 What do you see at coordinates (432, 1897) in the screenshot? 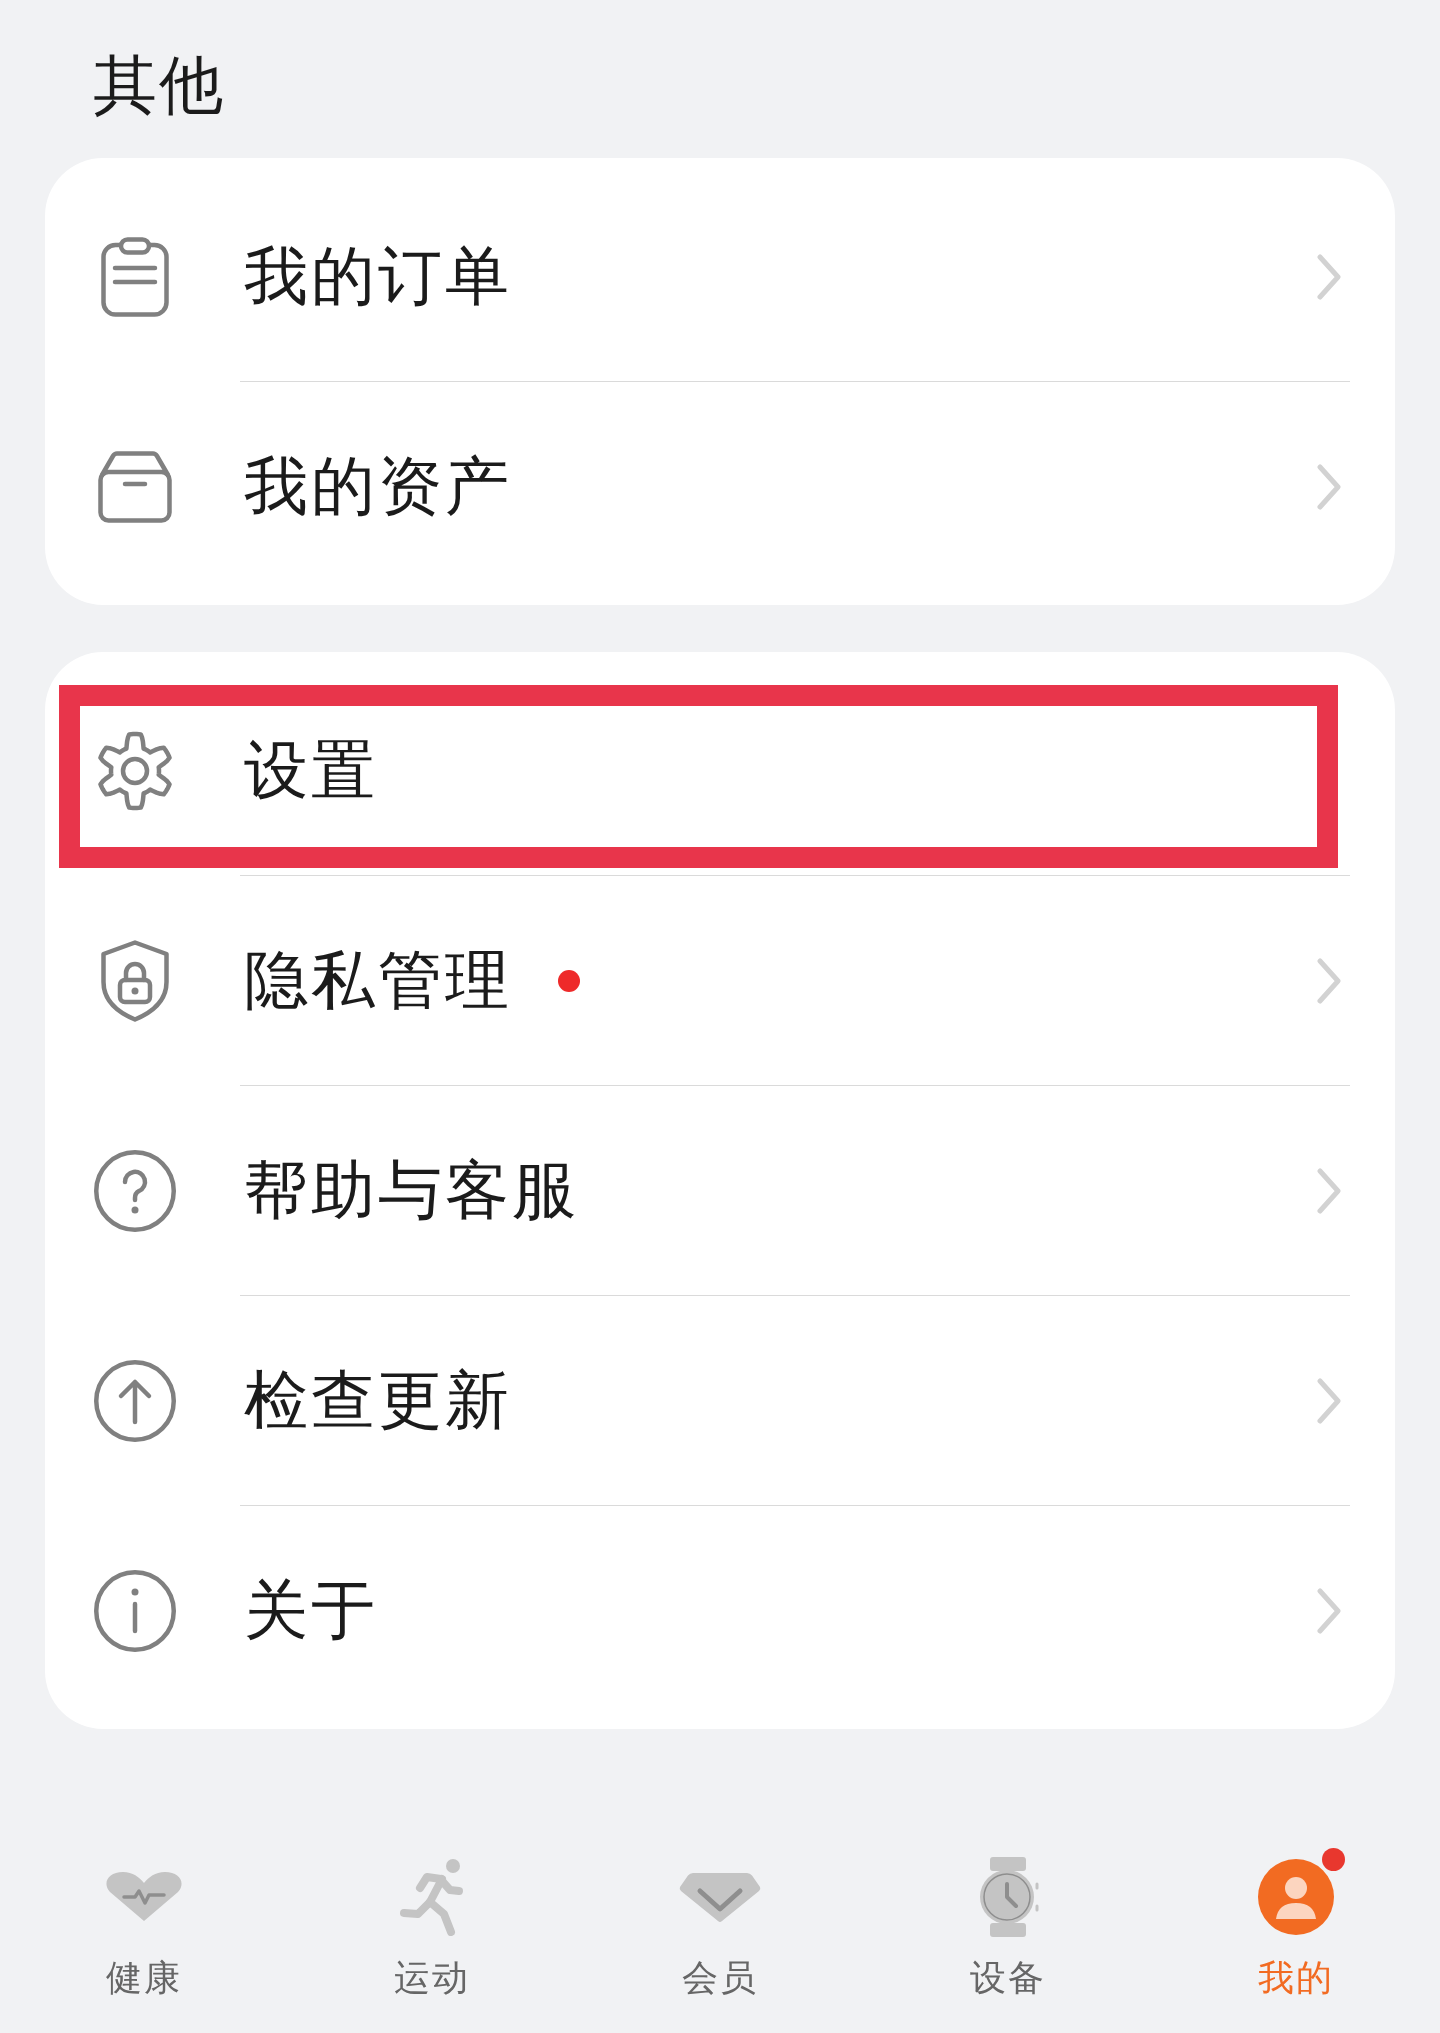
I see `runner-icon` at bounding box center [432, 1897].